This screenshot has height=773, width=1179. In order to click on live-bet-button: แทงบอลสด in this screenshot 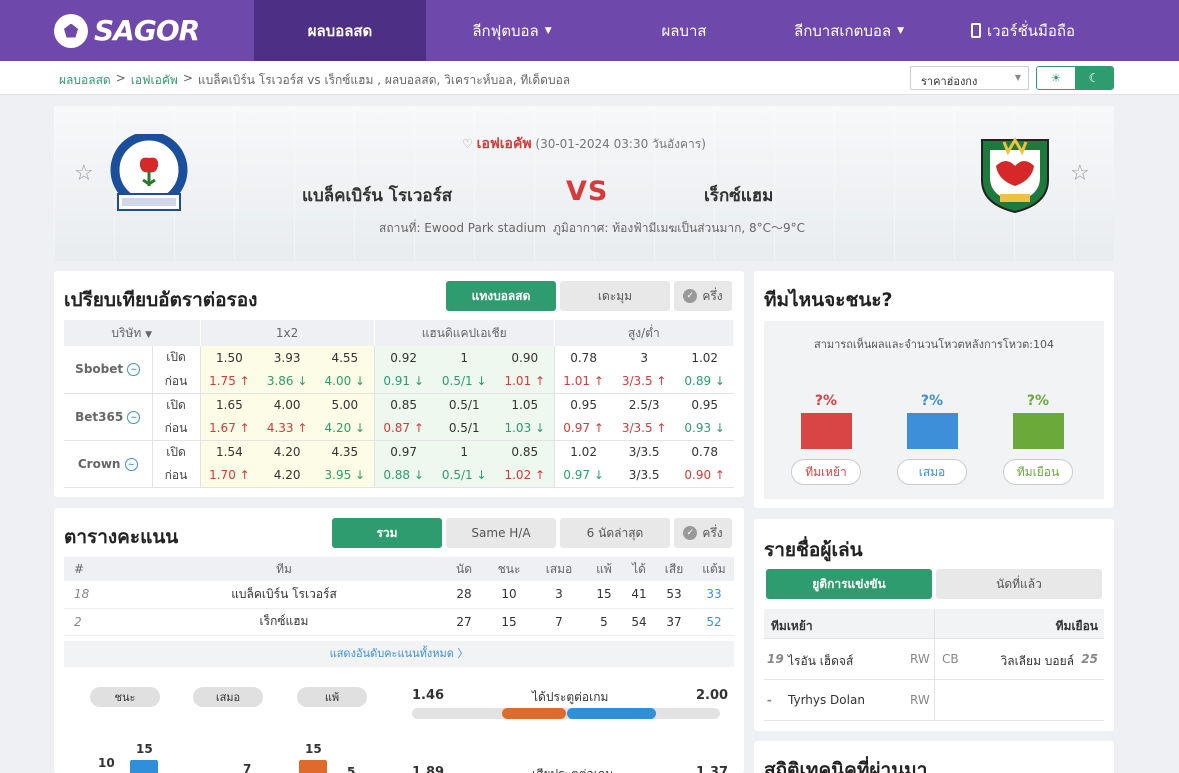, I will do `click(501, 296)`.